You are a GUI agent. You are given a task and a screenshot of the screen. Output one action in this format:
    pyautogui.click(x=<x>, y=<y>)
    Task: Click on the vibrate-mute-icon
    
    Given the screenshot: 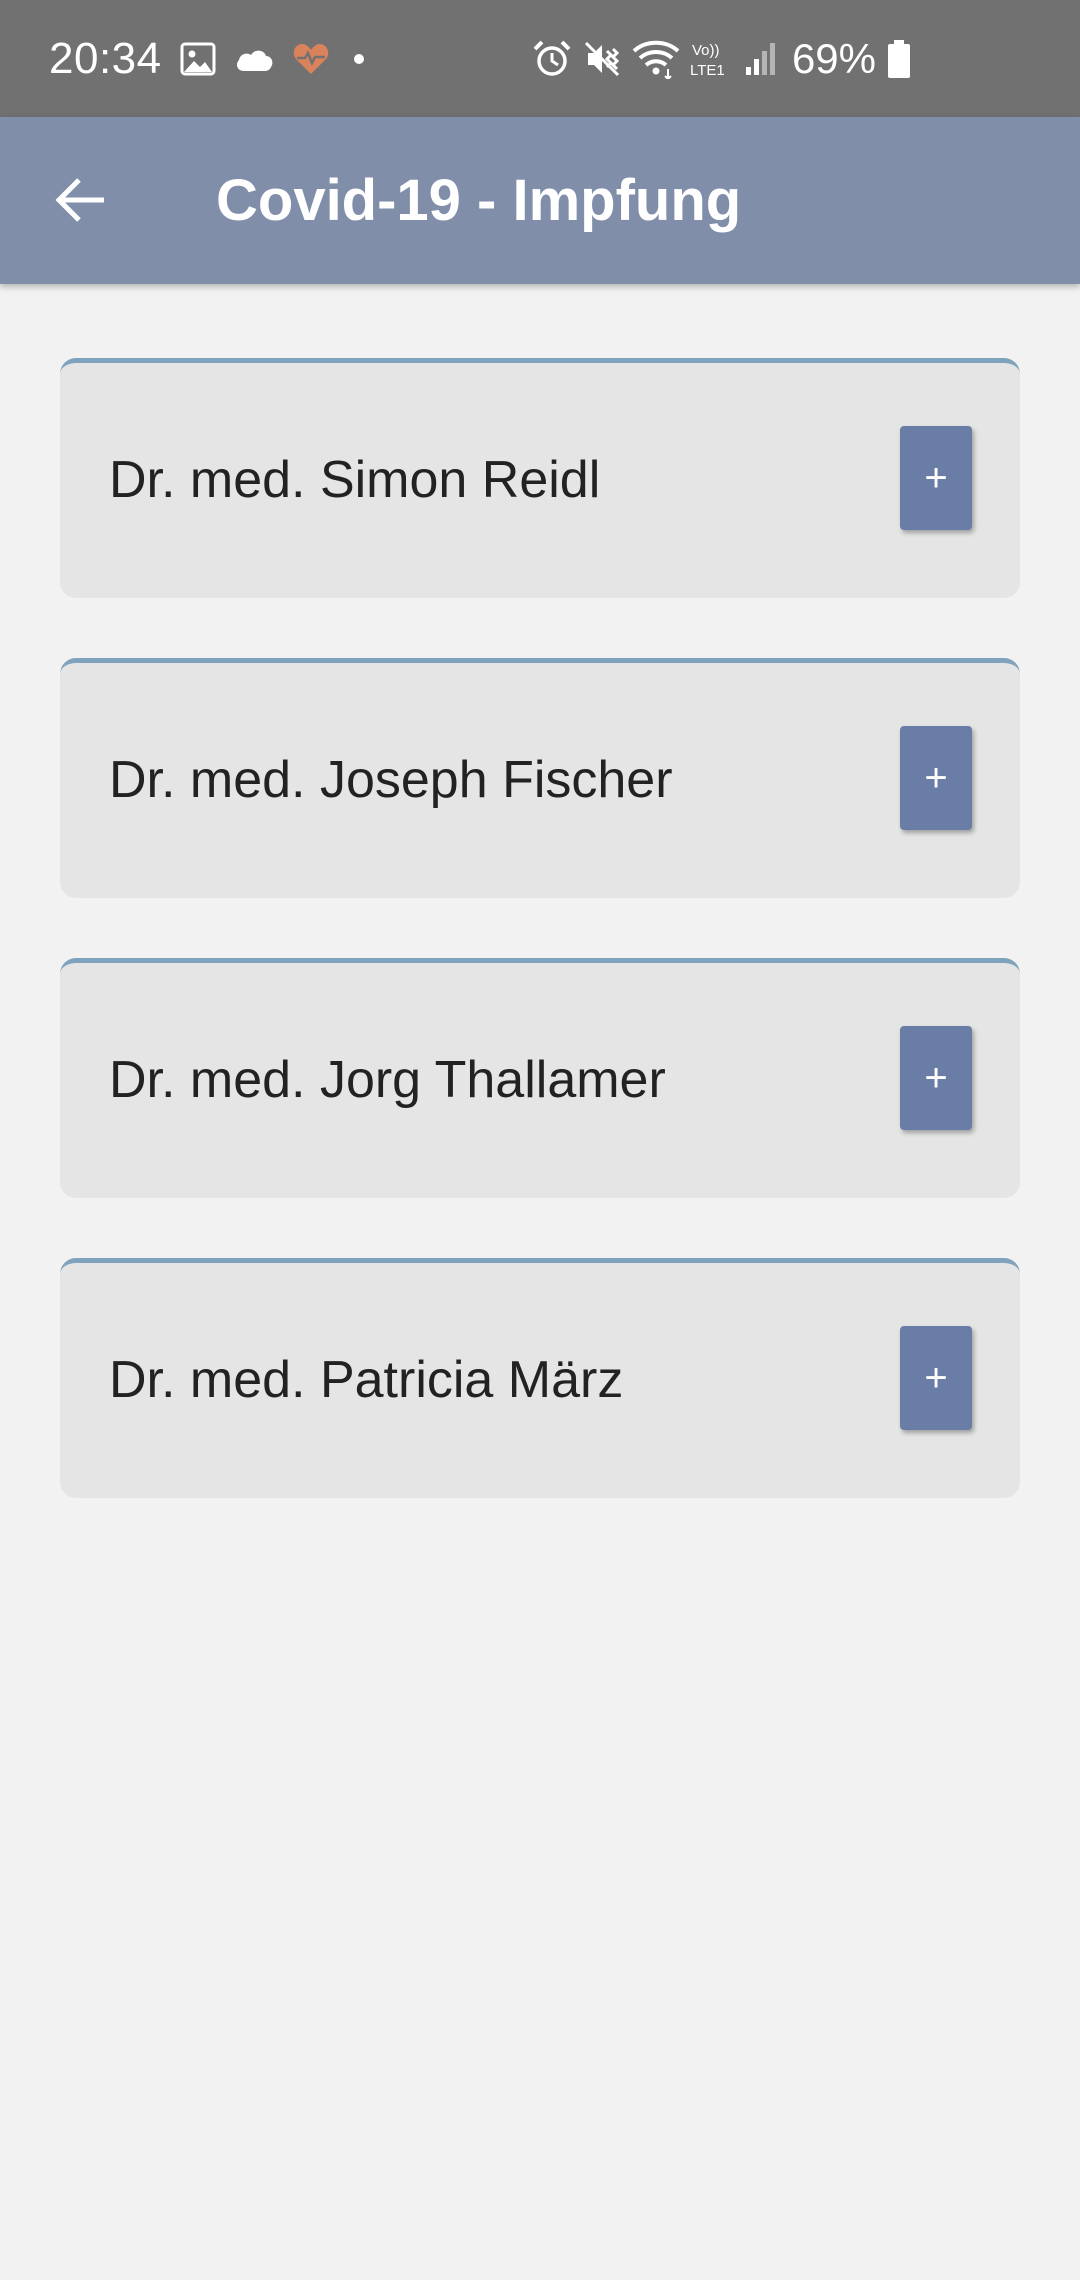 What is the action you would take?
    pyautogui.click(x=602, y=59)
    